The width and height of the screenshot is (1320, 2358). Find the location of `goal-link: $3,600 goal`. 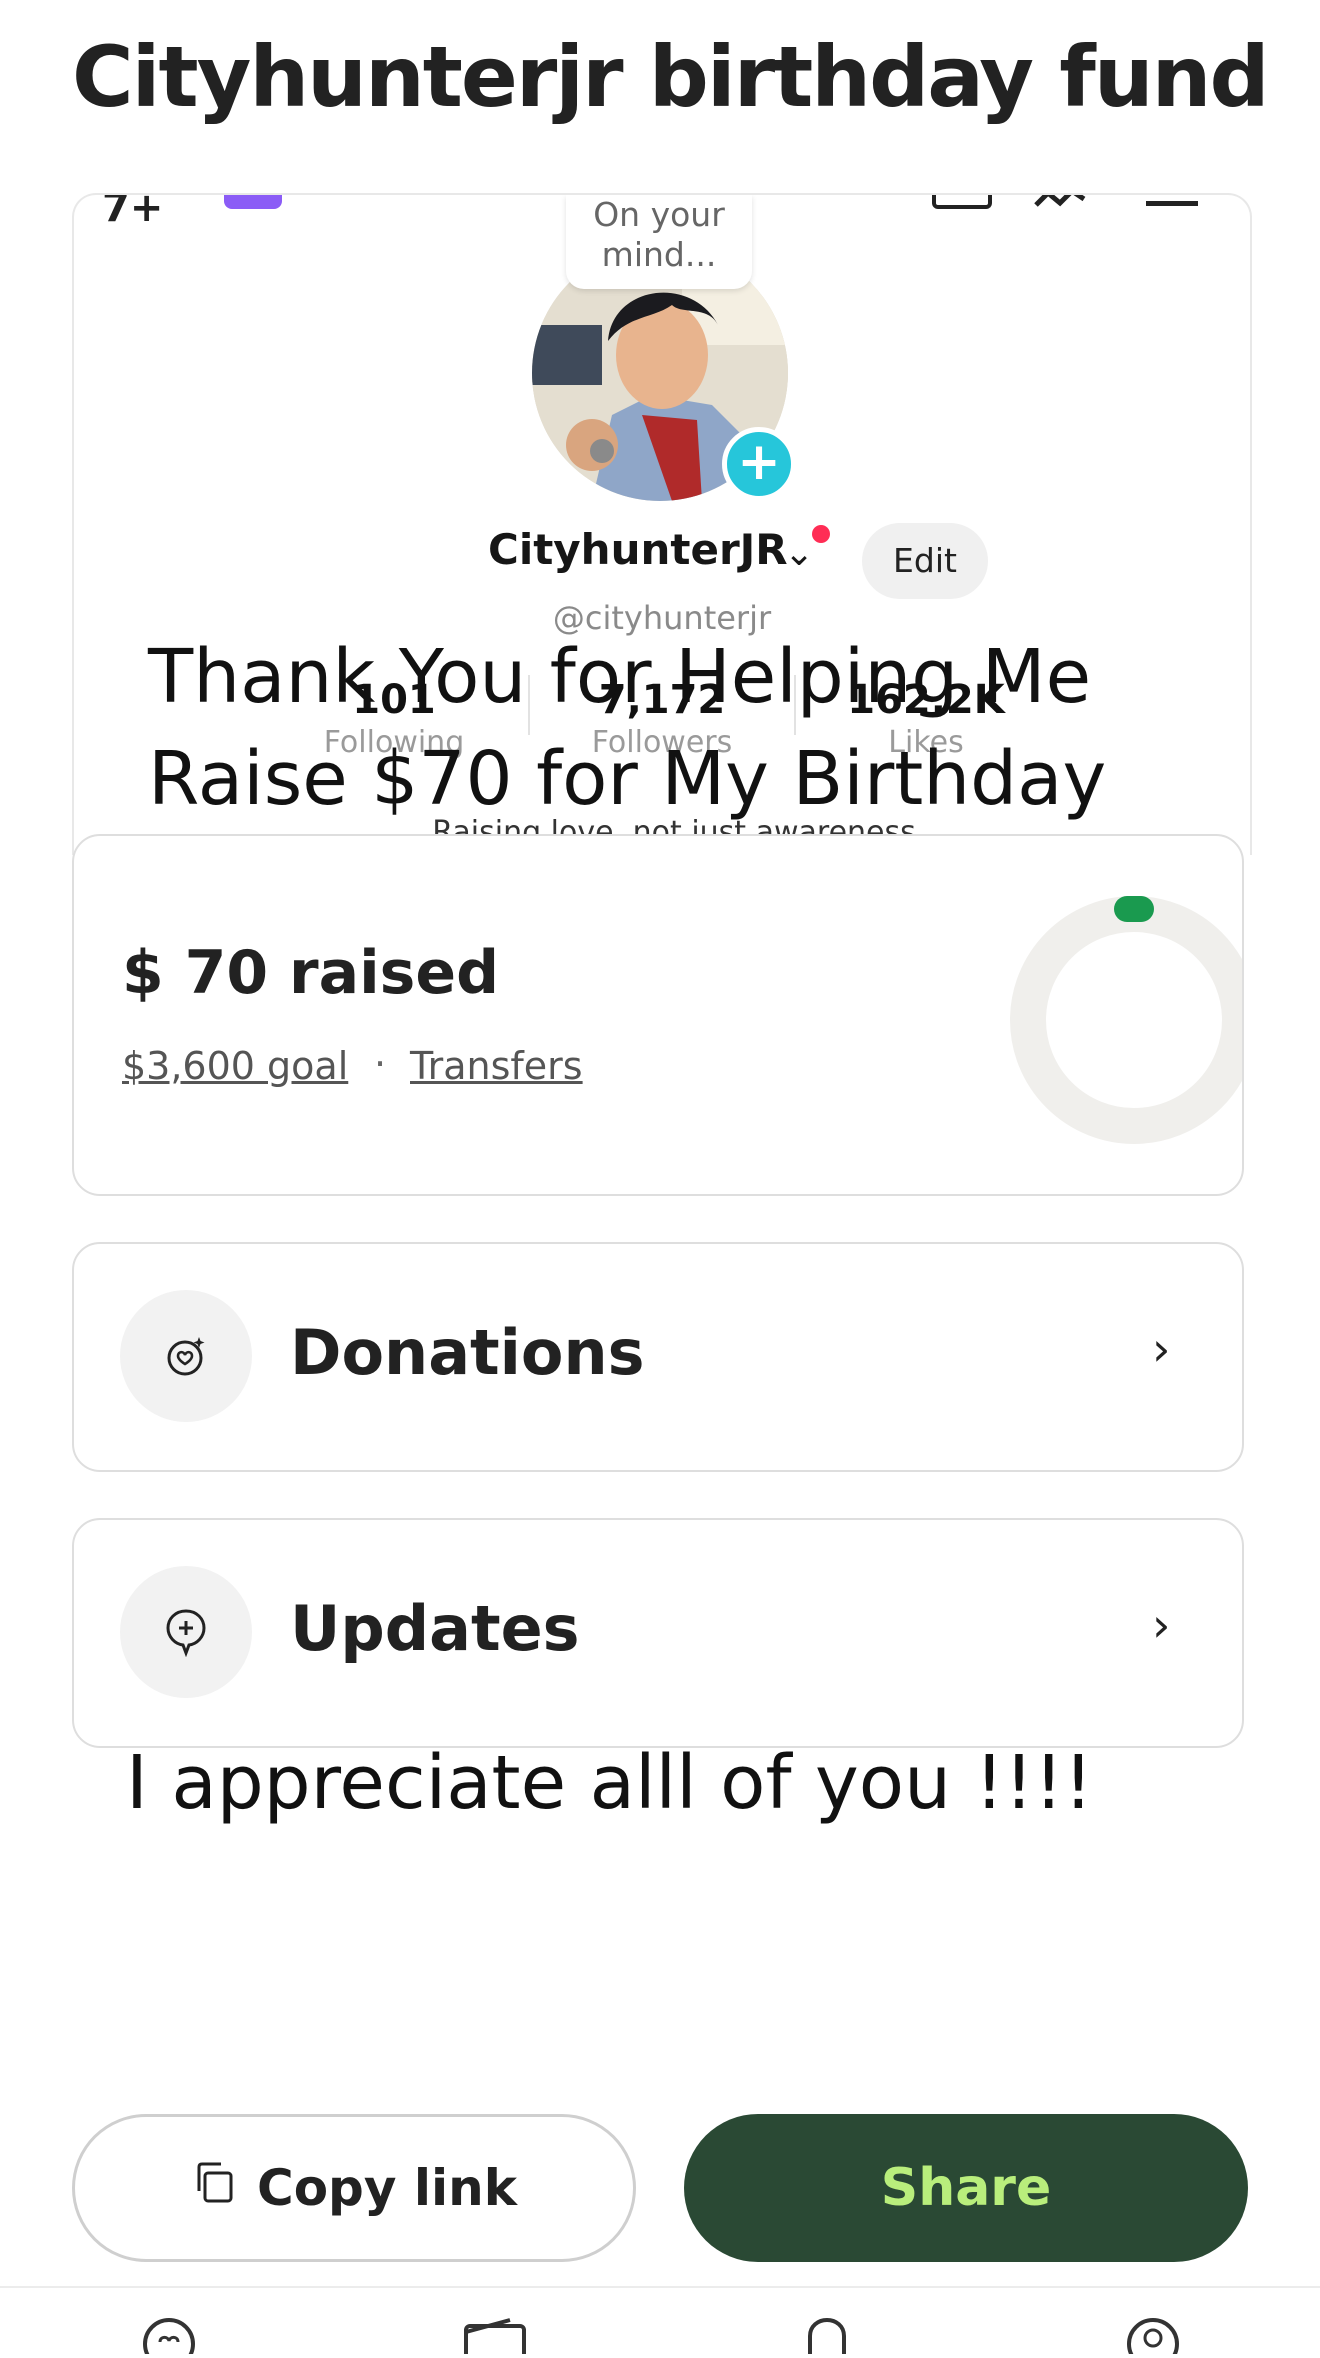

goal-link: $3,600 goal is located at coordinates (235, 1066).